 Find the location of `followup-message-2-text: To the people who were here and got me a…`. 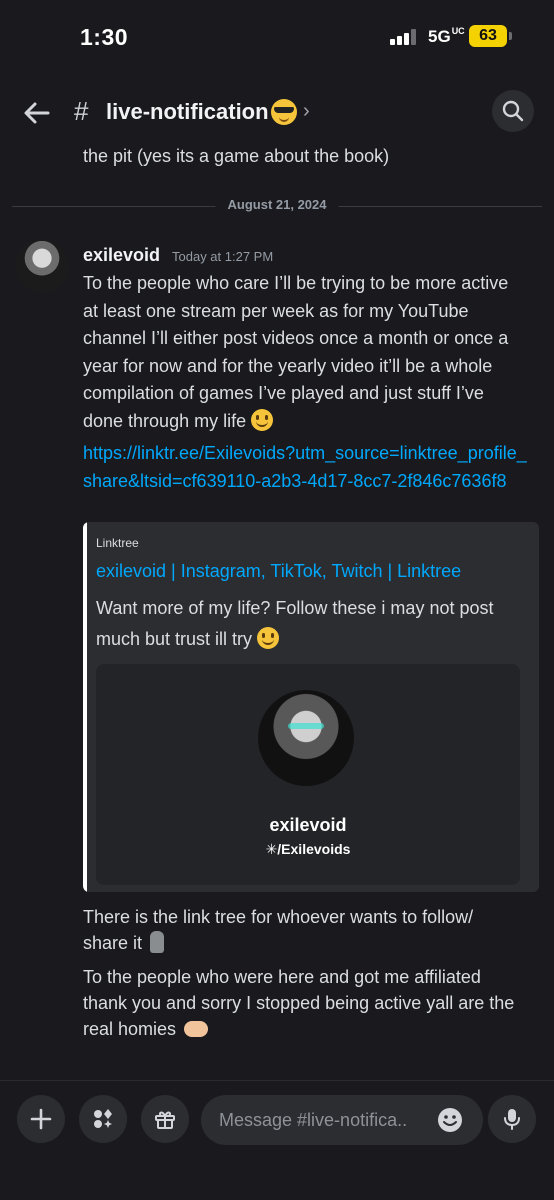

followup-message-2-text: To the people who were here and got me a… is located at coordinates (299, 1003).